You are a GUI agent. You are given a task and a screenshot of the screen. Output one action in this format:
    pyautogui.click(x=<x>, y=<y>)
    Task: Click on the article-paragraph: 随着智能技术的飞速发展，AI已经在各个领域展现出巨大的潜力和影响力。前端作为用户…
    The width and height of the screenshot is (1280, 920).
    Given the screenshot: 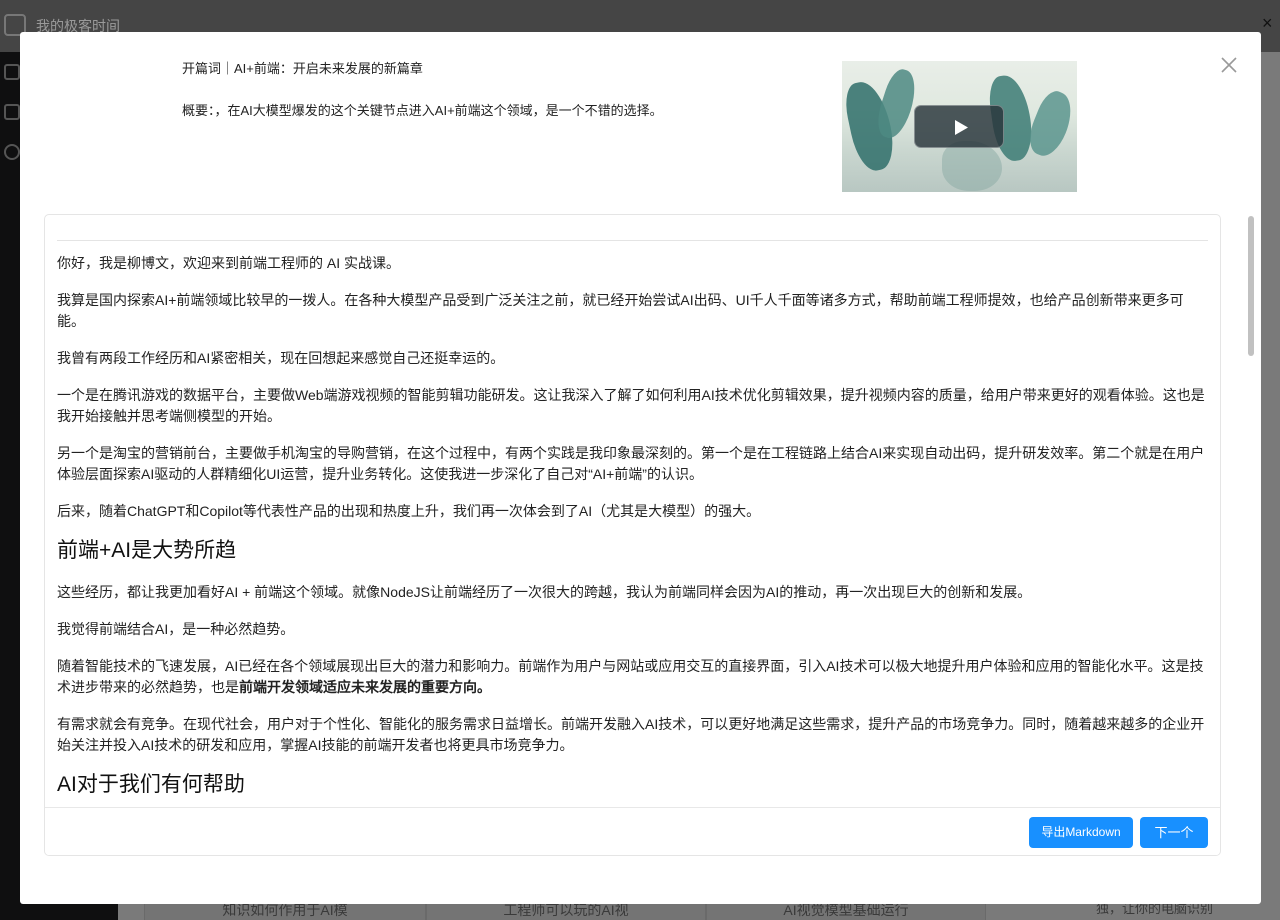 What is the action you would take?
    pyautogui.click(x=632, y=677)
    